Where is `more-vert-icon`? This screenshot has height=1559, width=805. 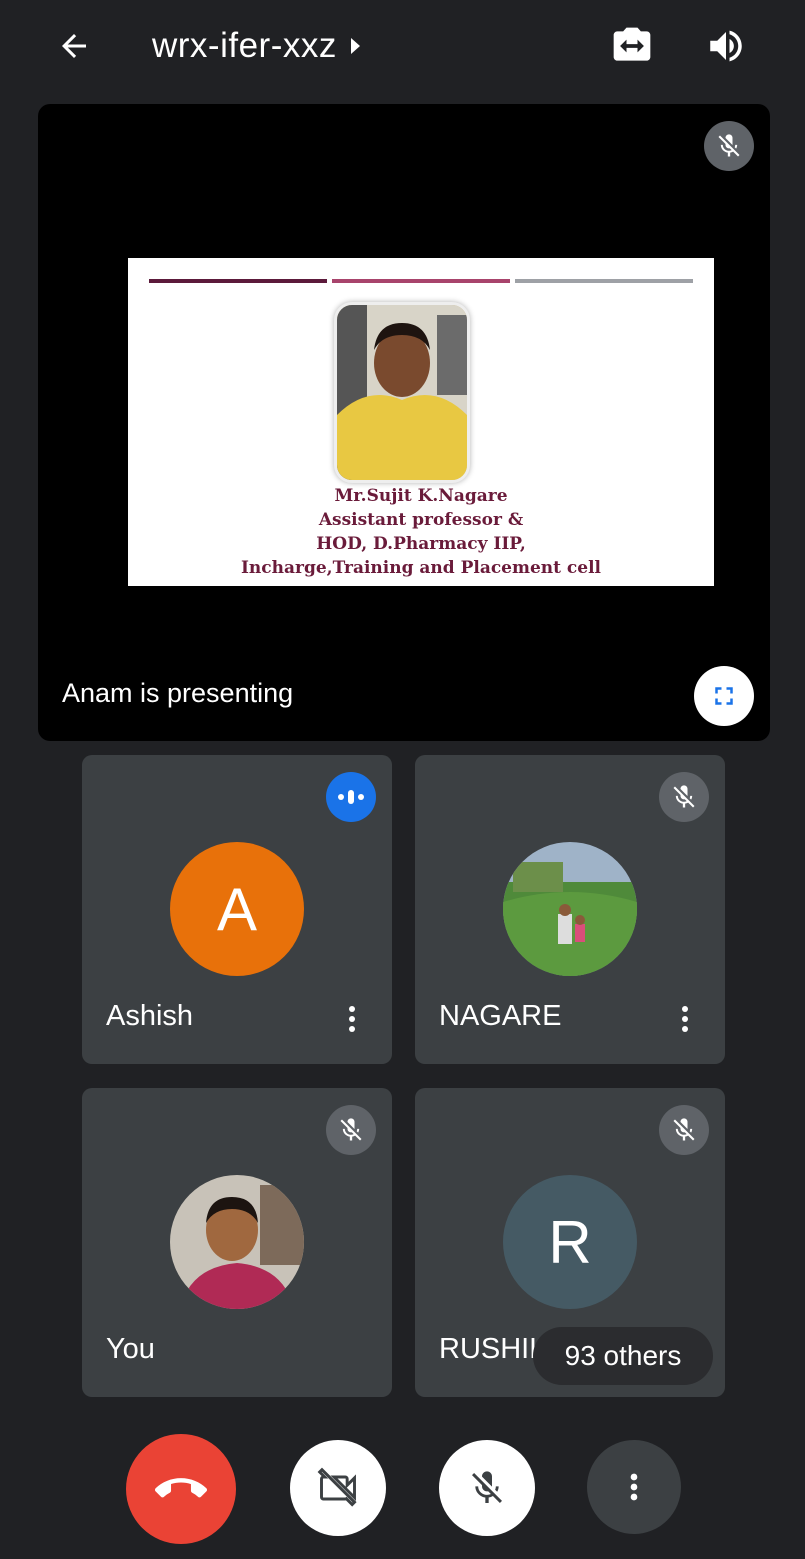 more-vert-icon is located at coordinates (634, 1487).